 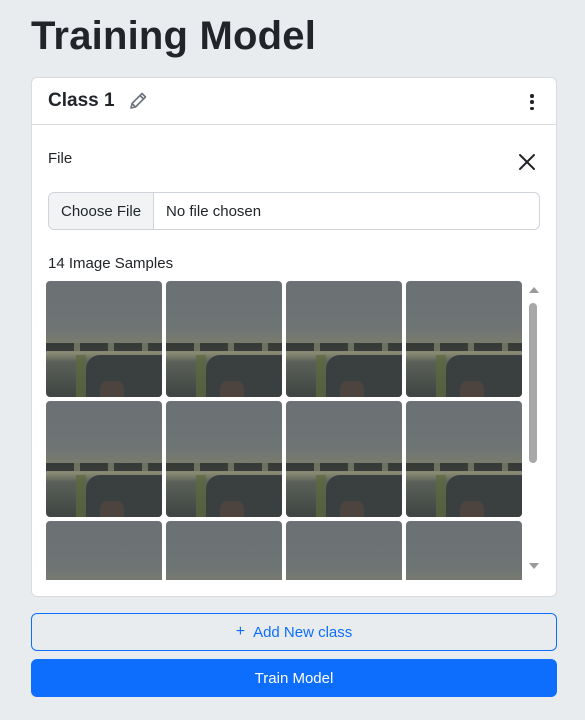 What do you see at coordinates (240, 631) in the screenshot?
I see `plus-icon: +` at bounding box center [240, 631].